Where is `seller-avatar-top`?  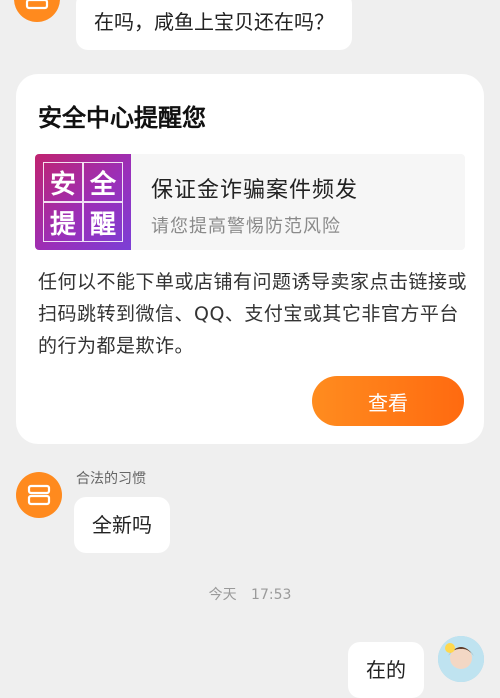
seller-avatar-top is located at coordinates (37, 11).